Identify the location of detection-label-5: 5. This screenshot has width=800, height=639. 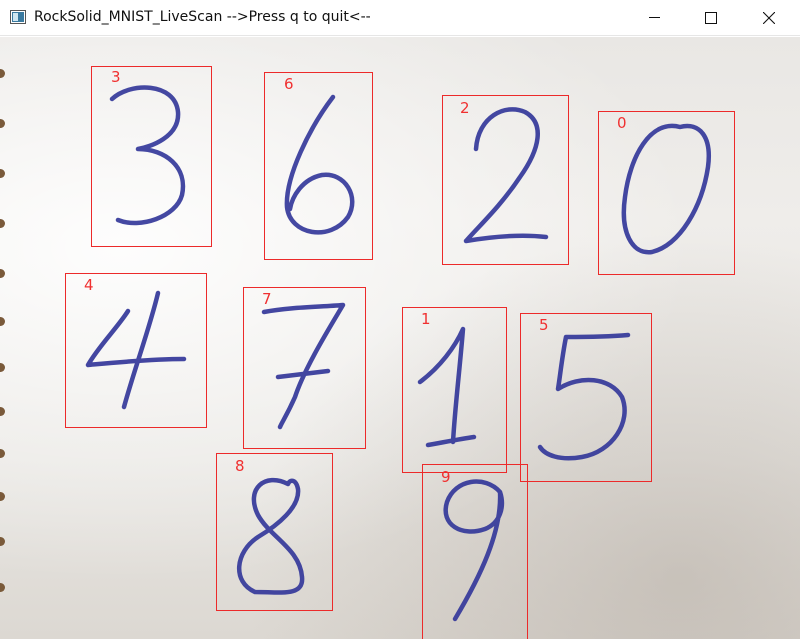
(544, 325).